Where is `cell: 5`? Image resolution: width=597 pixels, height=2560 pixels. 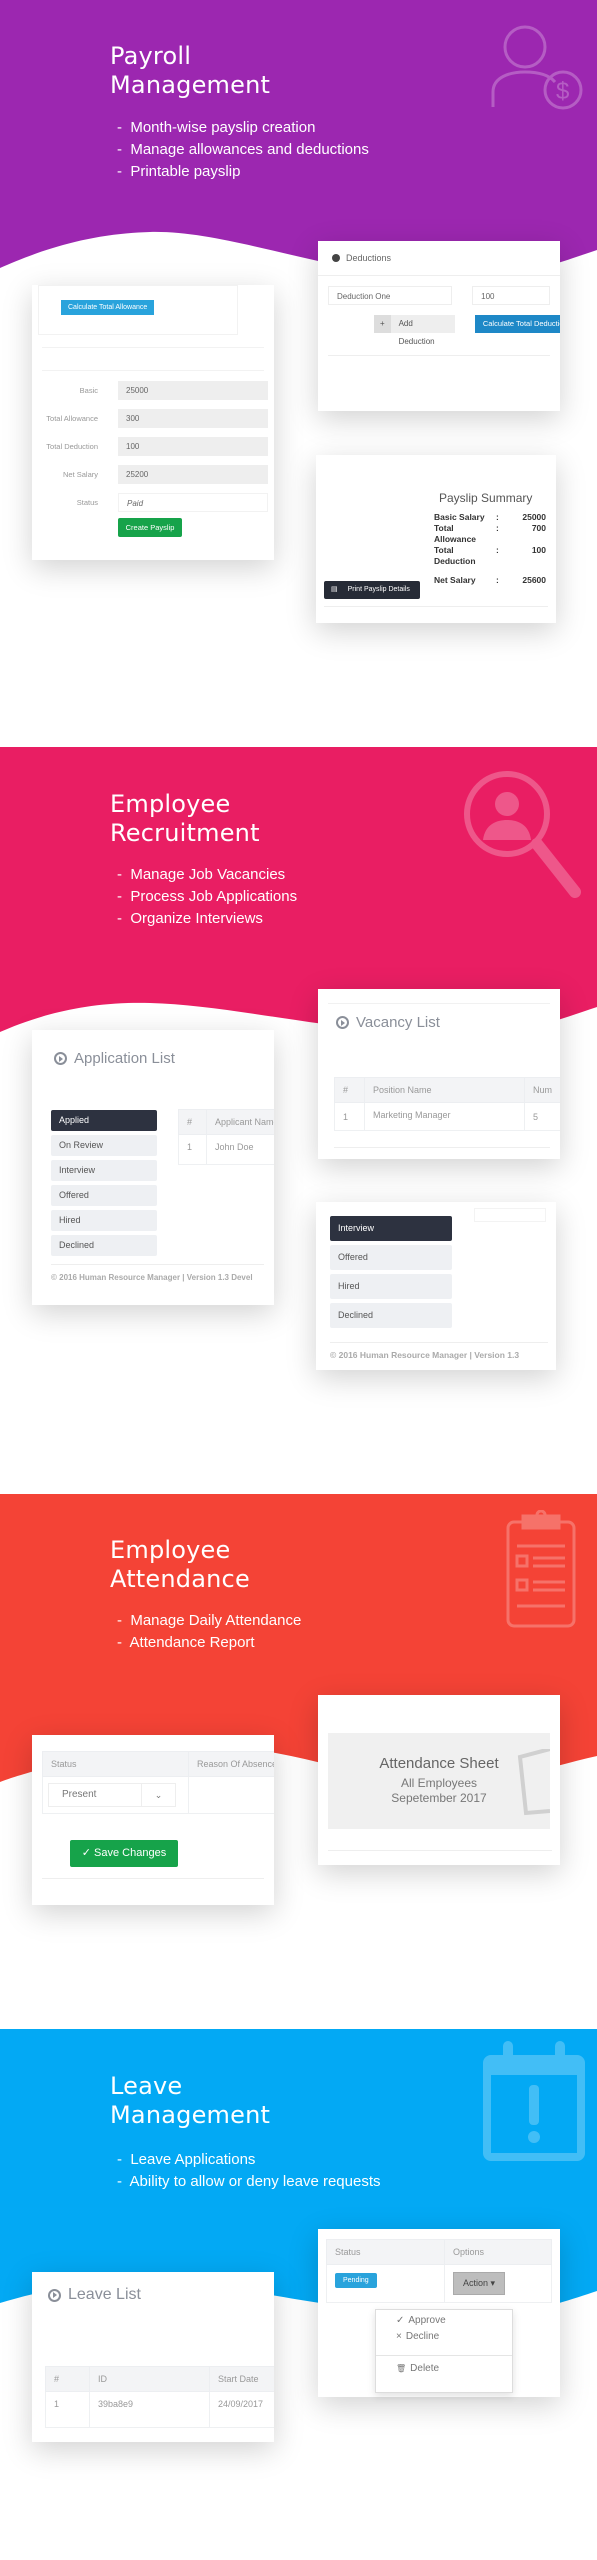 cell: 5 is located at coordinates (542, 1116).